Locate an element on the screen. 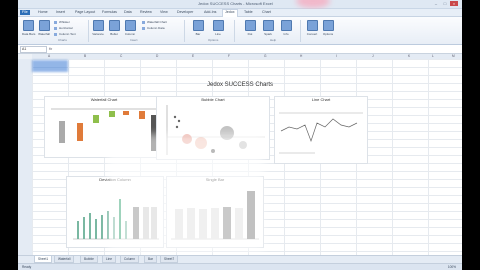  column-icon is located at coordinates (130, 25).